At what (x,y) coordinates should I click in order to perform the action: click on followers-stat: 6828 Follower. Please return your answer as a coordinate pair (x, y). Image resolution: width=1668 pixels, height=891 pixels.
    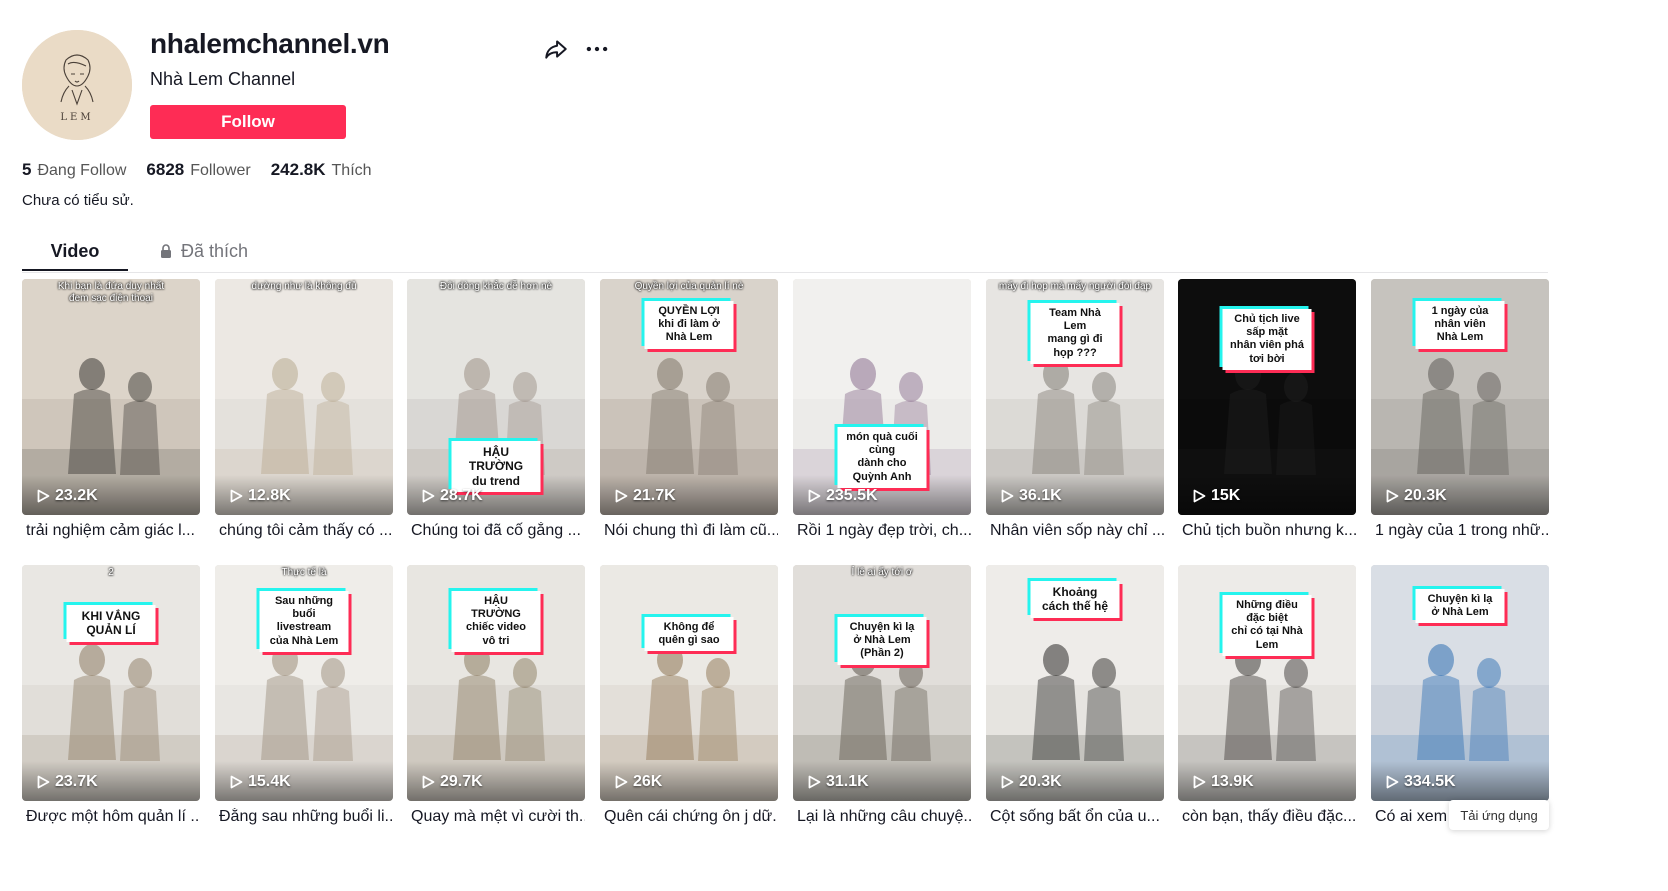
    Looking at the image, I should click on (198, 170).